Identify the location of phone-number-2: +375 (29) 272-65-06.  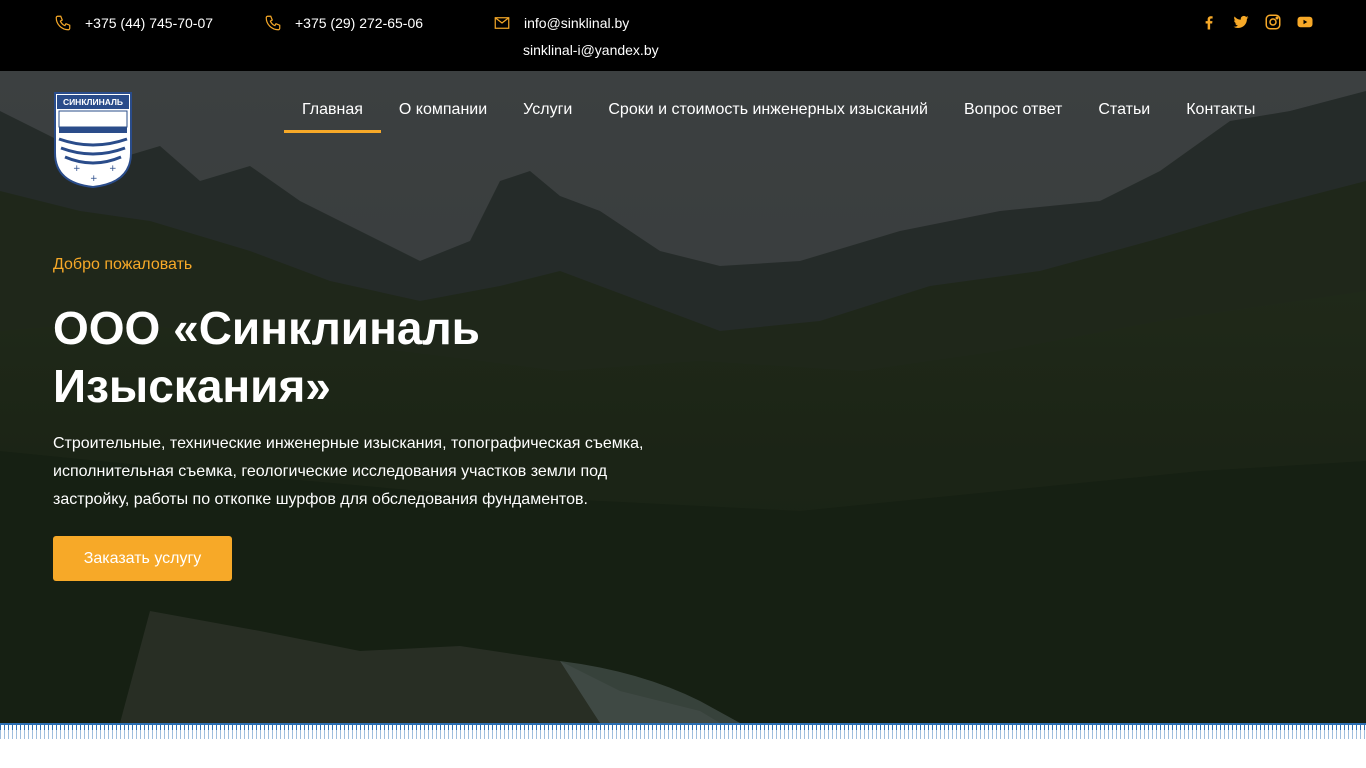
(359, 23).